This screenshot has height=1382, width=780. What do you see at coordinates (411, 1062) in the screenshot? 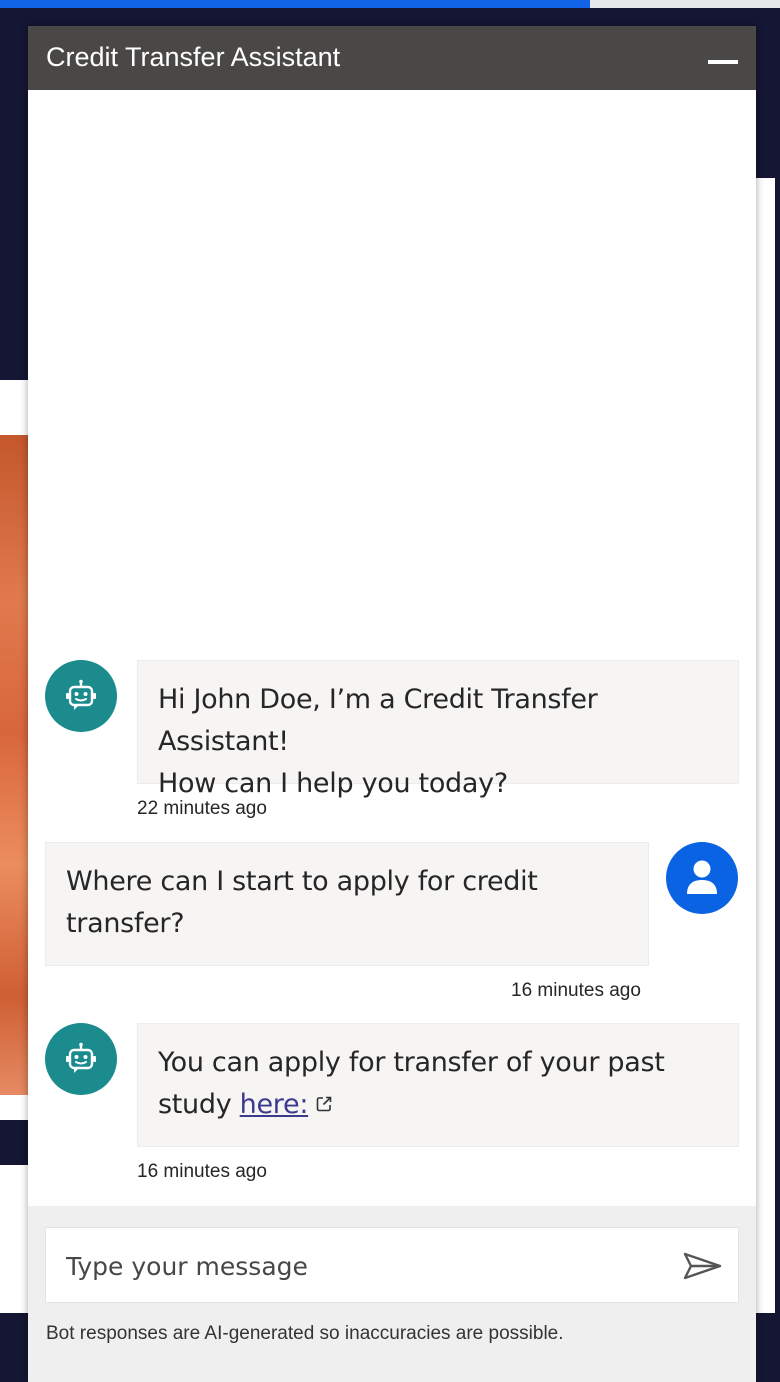
I see `message-text: You can apply for transfer of your past` at bounding box center [411, 1062].